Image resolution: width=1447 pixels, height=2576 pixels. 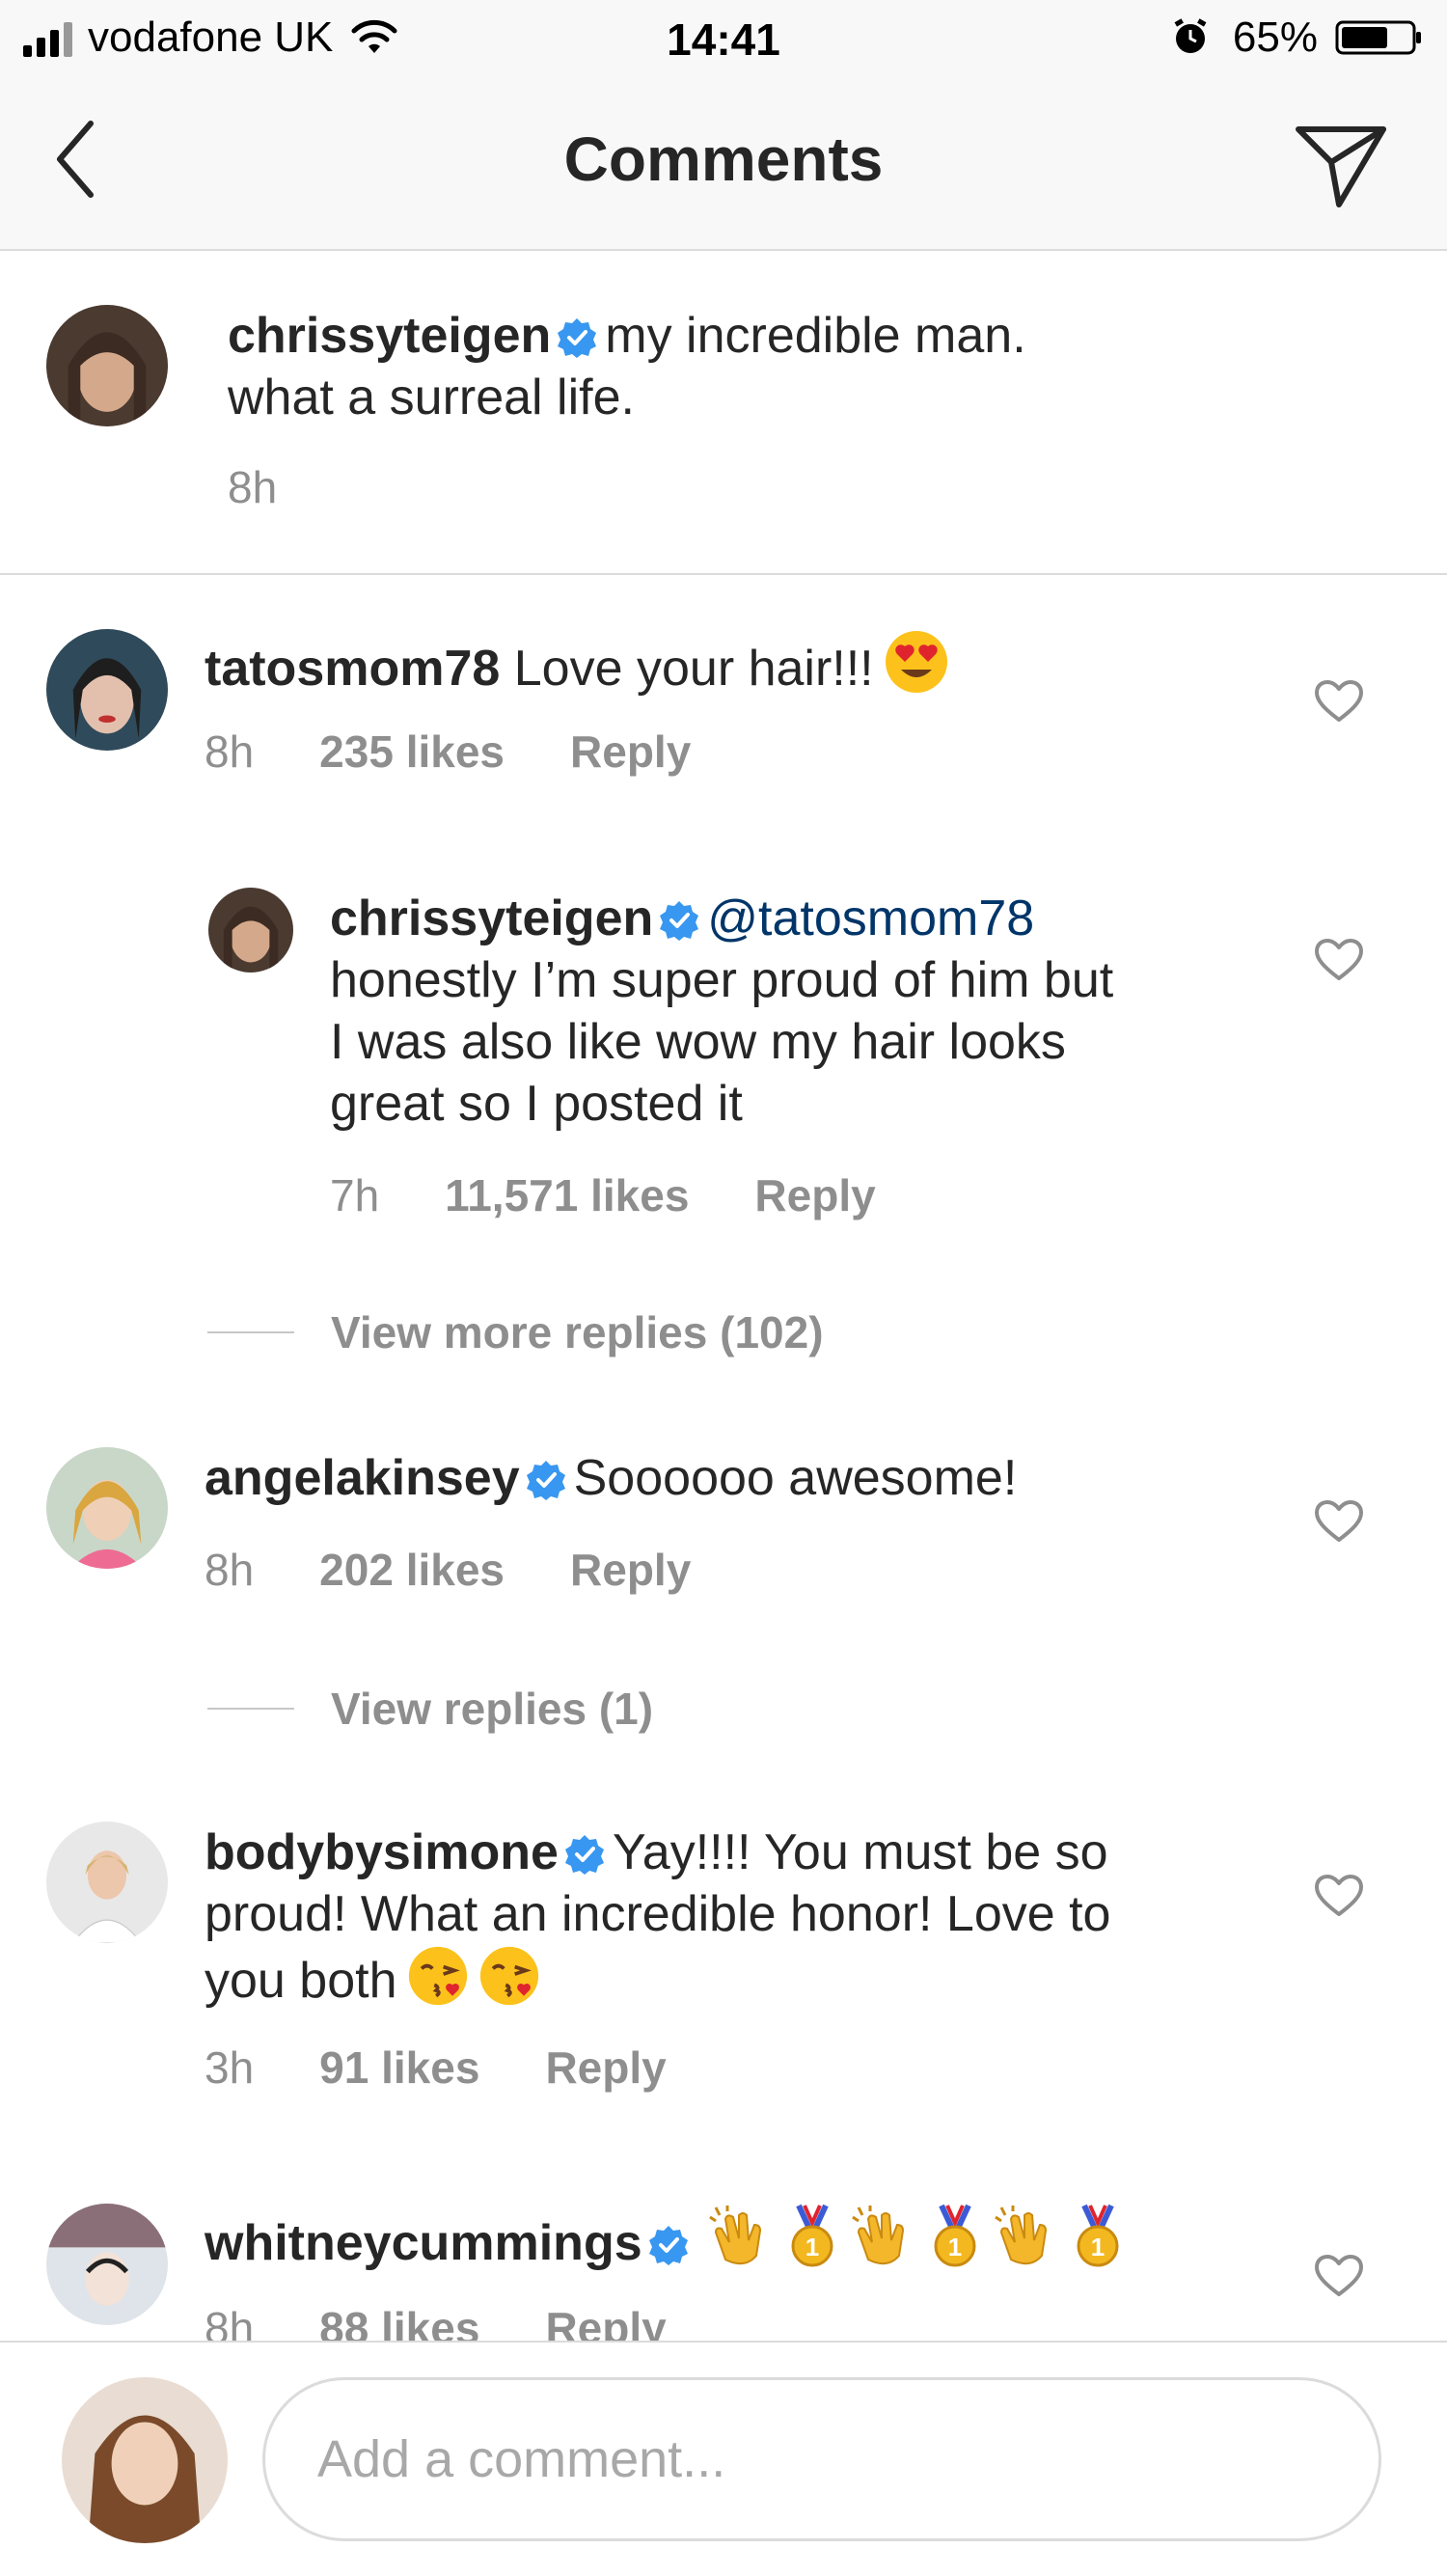 I want to click on comment-username: tatosmom78, so click(x=352, y=669).